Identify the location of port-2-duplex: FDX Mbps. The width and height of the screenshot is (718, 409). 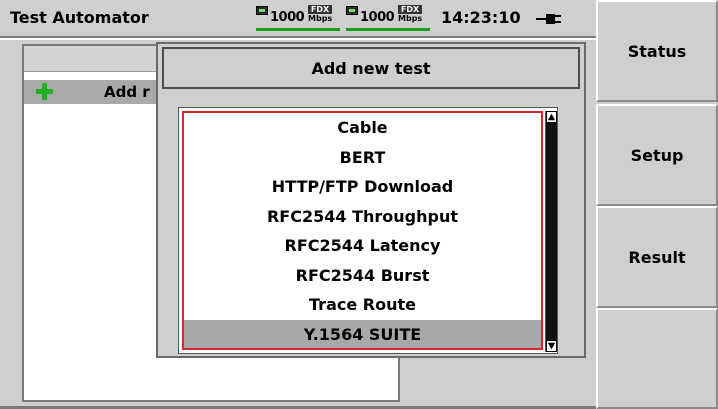
(410, 14).